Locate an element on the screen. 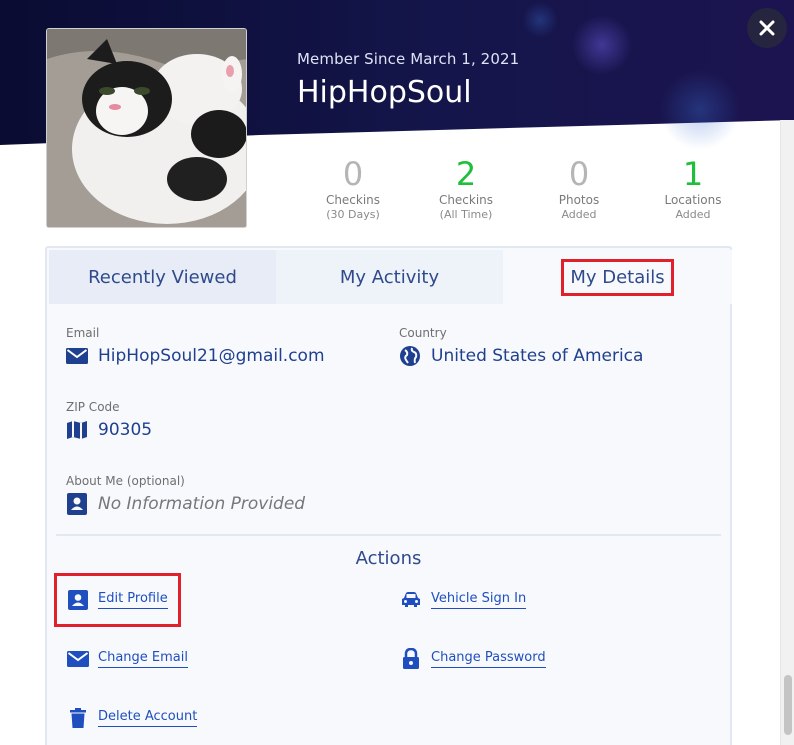 This screenshot has width=794, height=745. change-password-label: Change Password is located at coordinates (488, 659).